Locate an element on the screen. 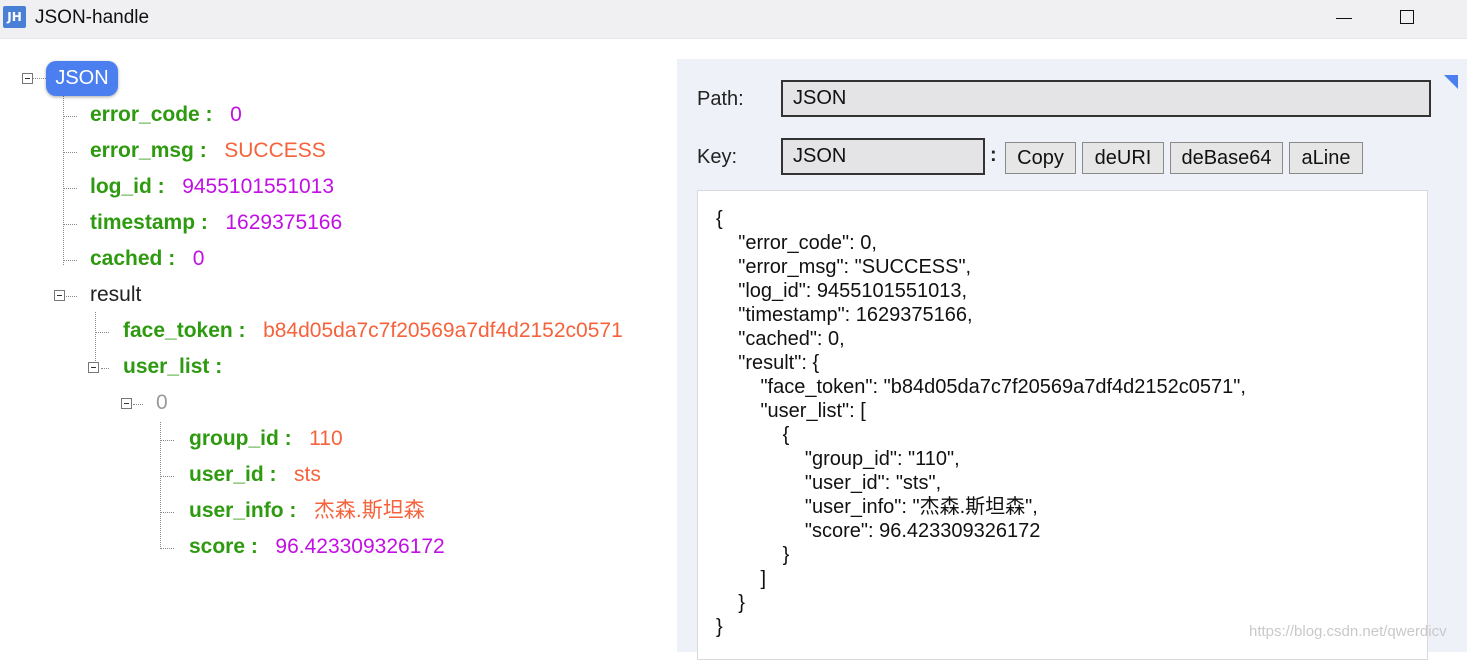 The image size is (1467, 660). debase64-button: deBase64 is located at coordinates (1226, 158).